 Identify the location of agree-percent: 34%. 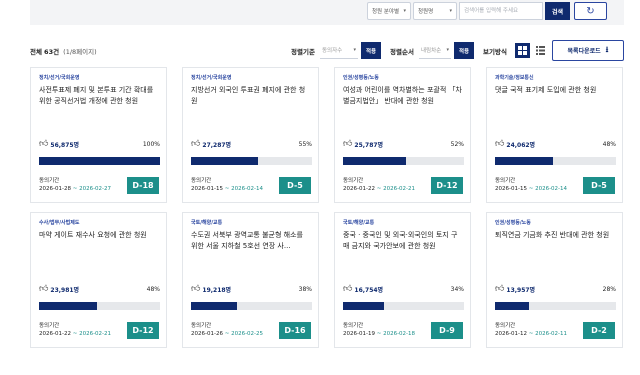
(457, 289).